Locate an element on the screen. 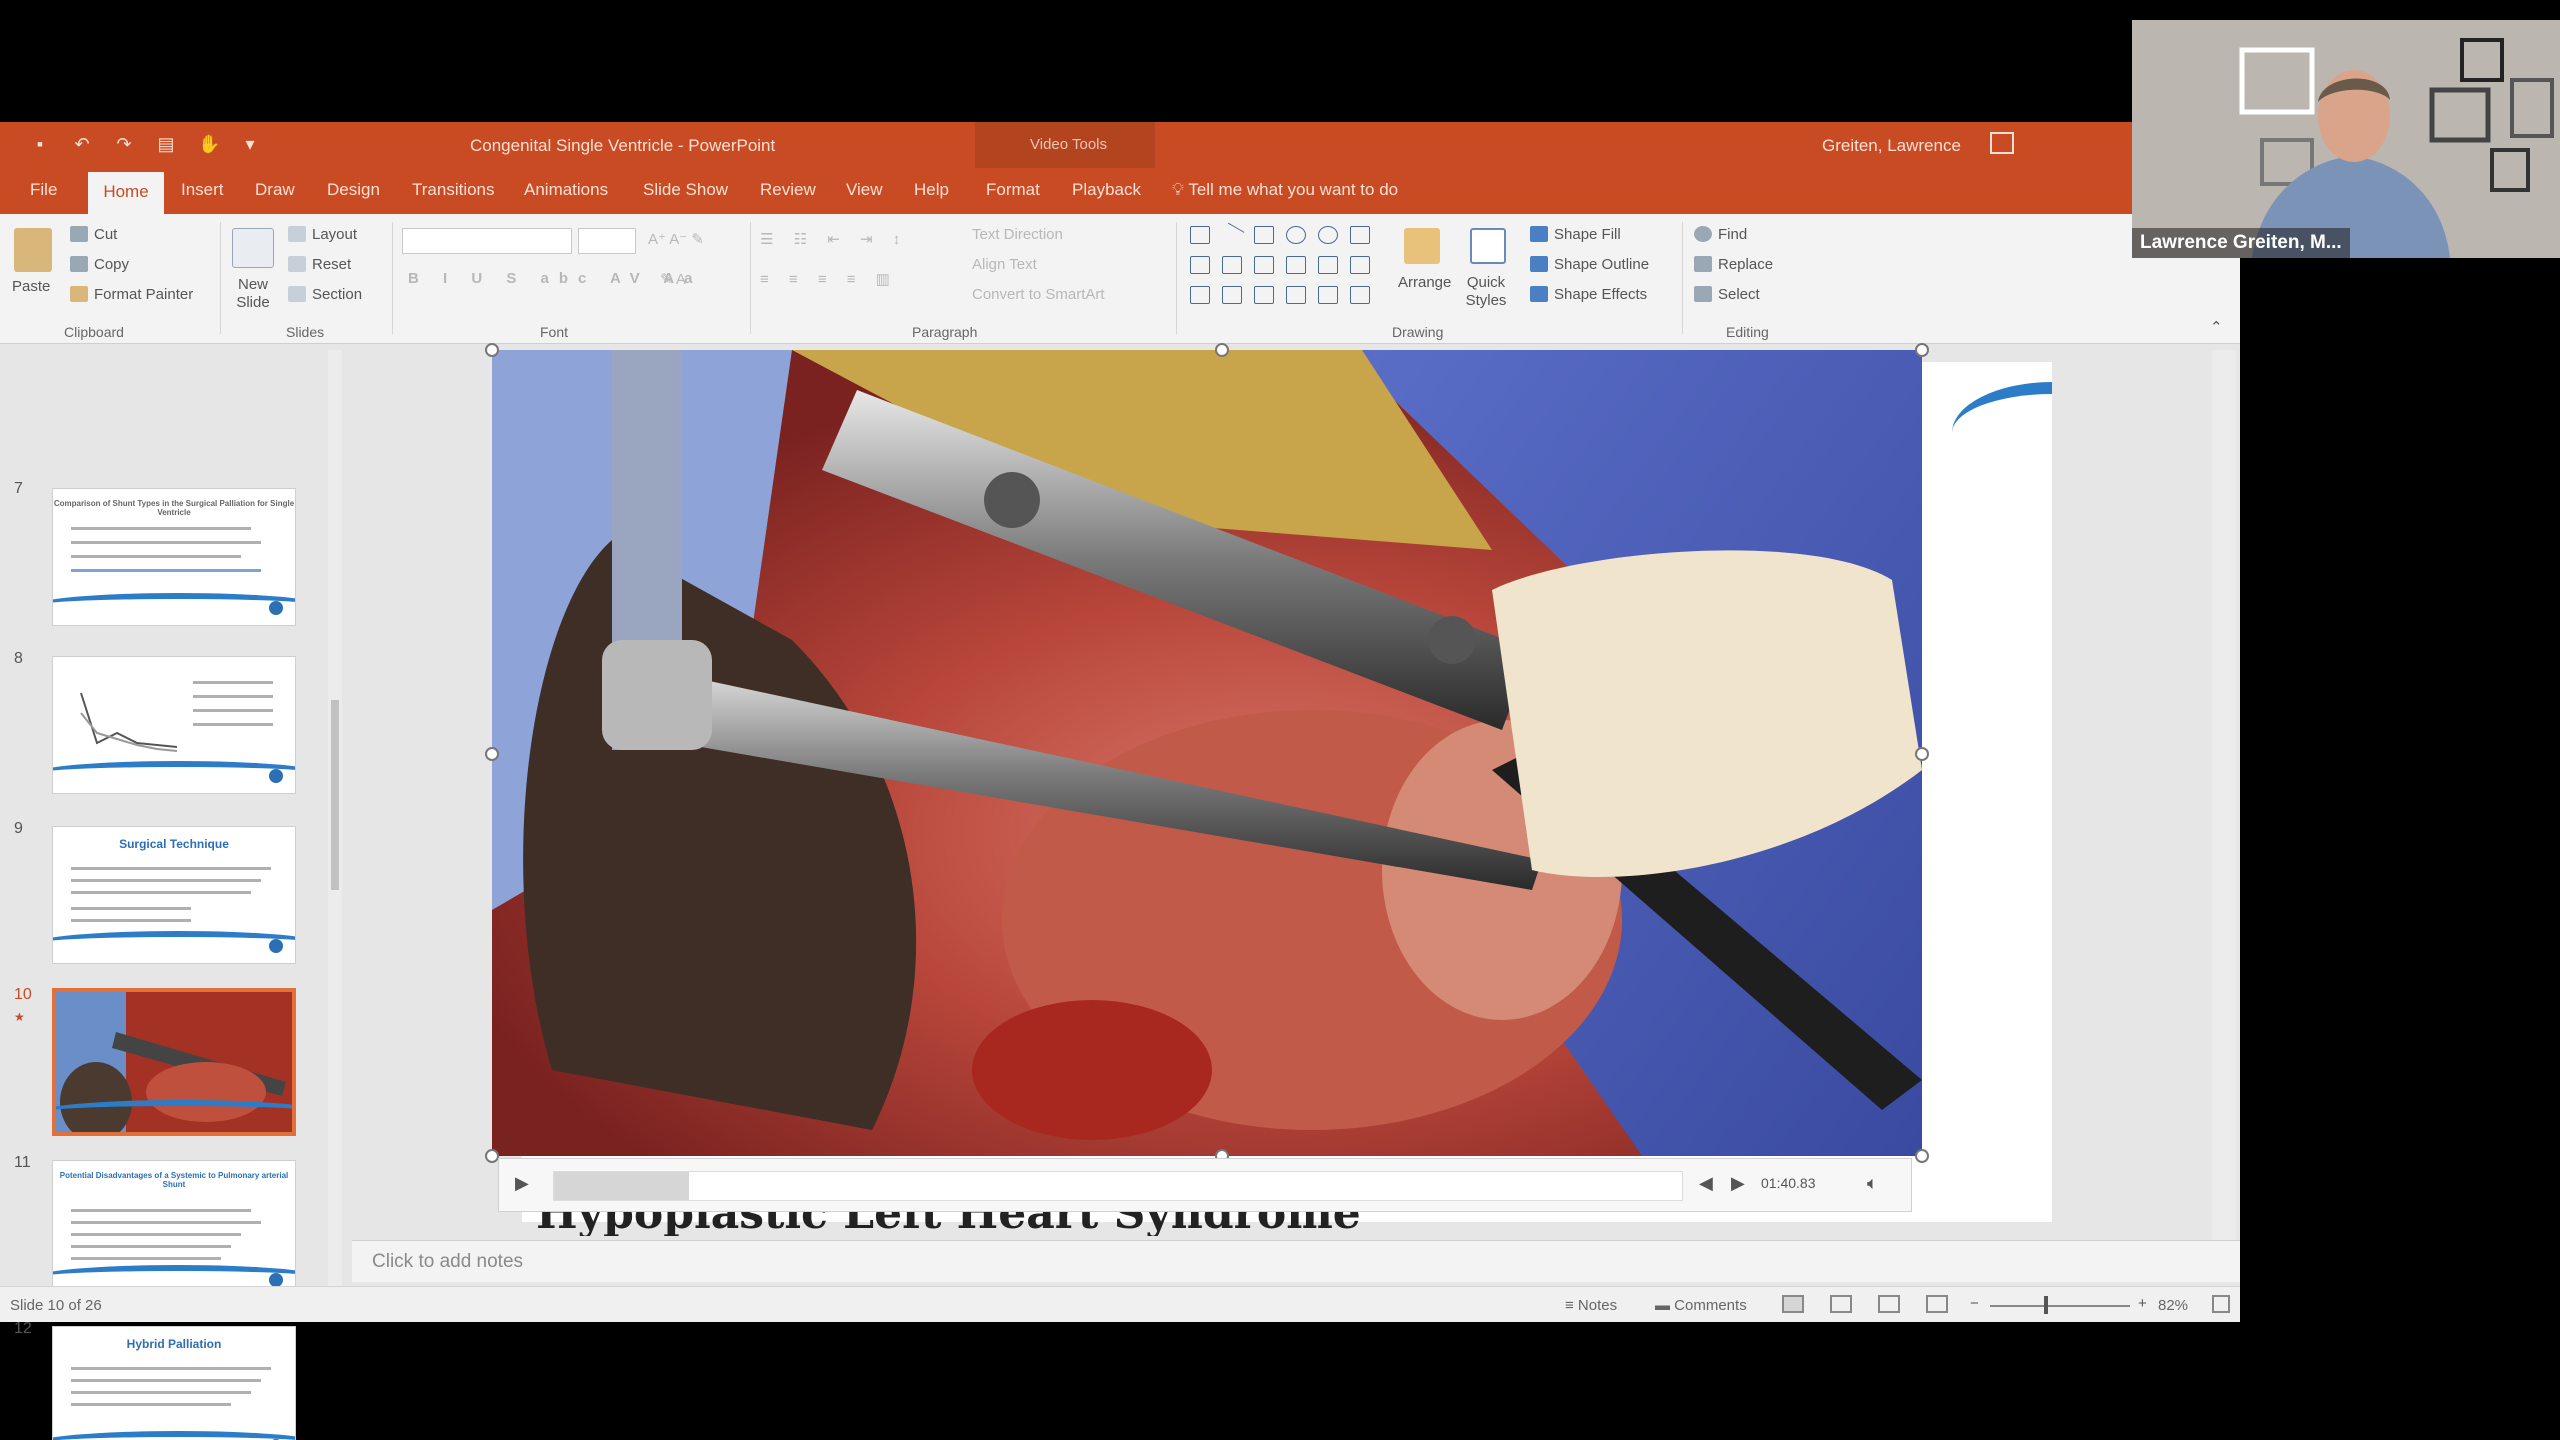  convert-smartart-button: Convert to SmartArt is located at coordinates (1038, 294).